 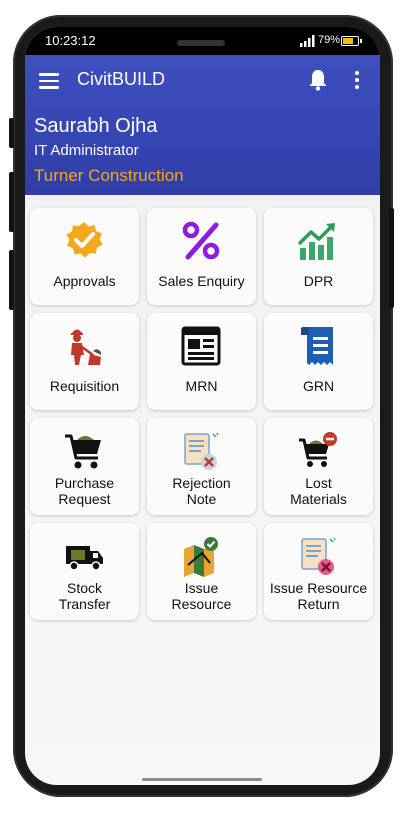 I want to click on tile-grn: GRN, so click(x=318, y=361).